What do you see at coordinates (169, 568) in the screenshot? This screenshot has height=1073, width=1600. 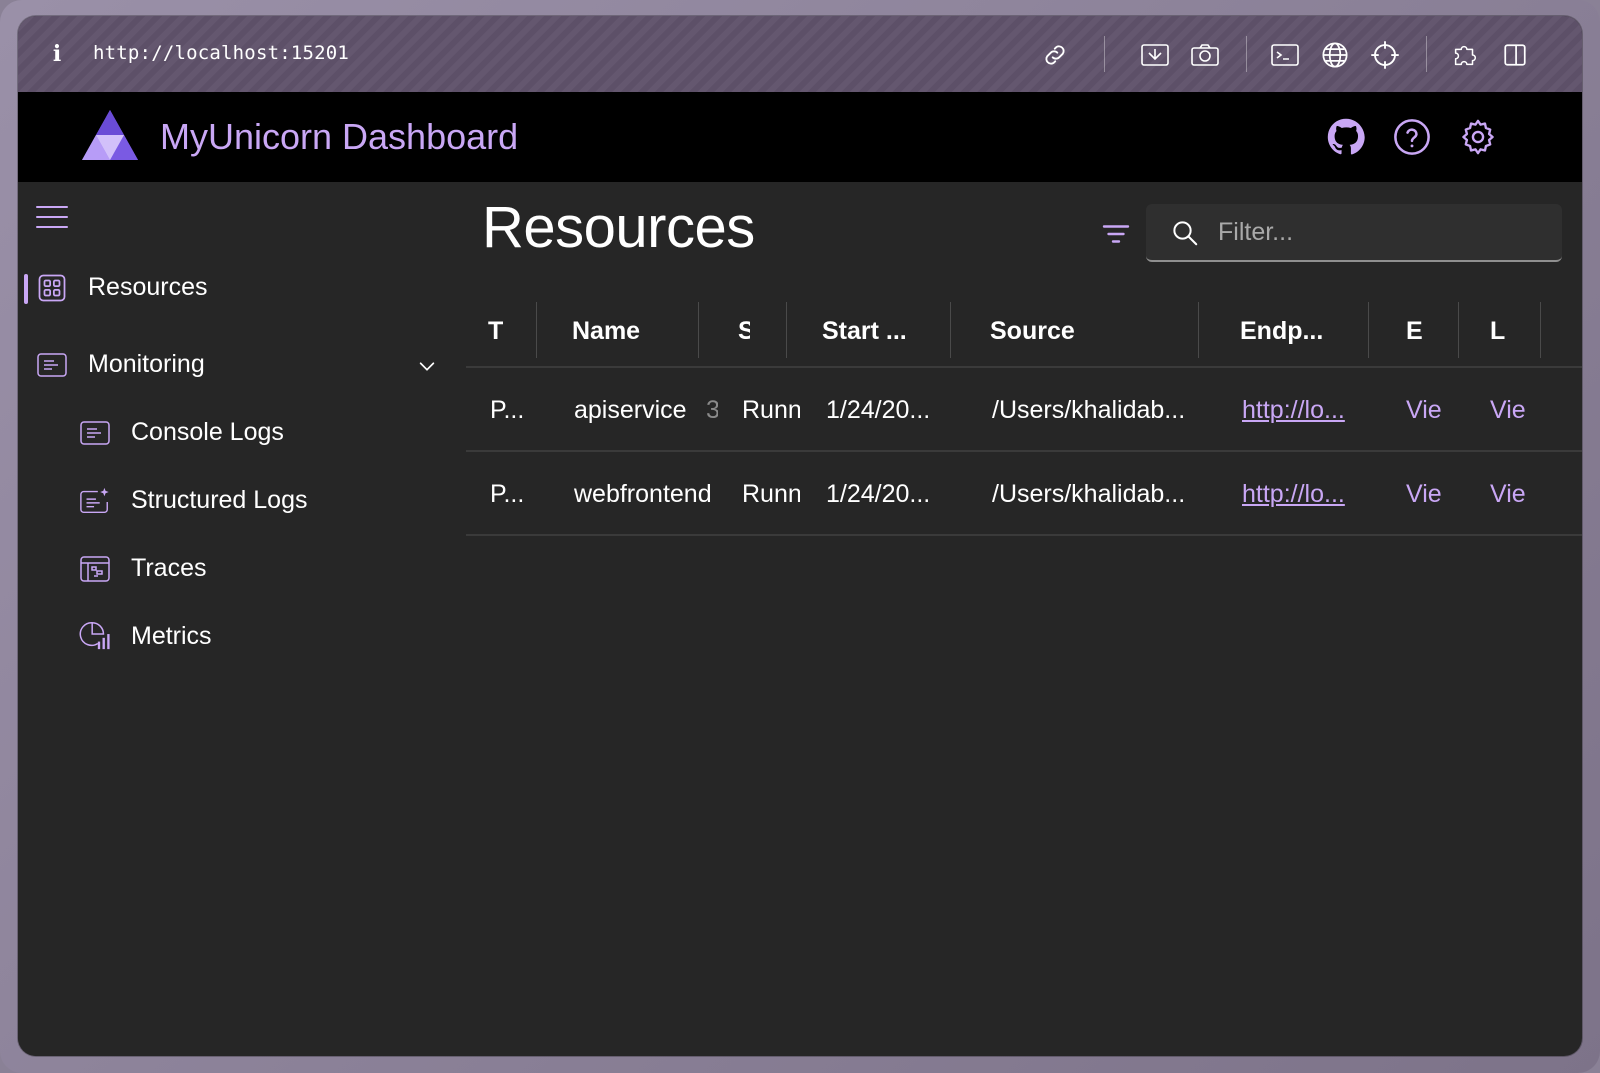 I see `sidebar-item-label: Traces` at bounding box center [169, 568].